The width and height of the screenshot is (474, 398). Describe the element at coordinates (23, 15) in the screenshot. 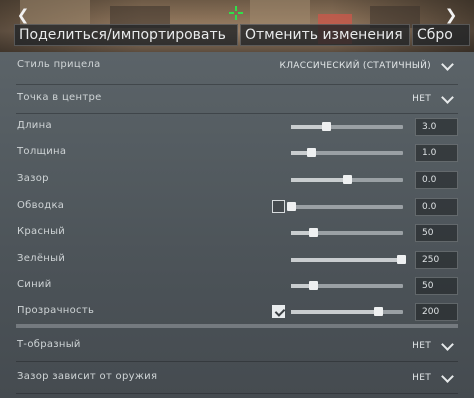

I see `chevron-left-icon: ❮` at that location.